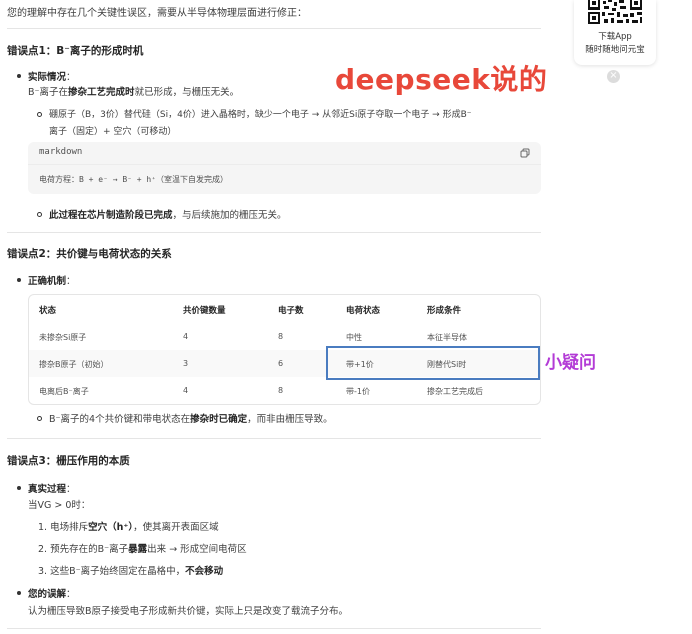 The image size is (692, 634). Describe the element at coordinates (101, 92) in the screenshot. I see `s1-line1-bold: 掺杂工艺完成时` at that location.